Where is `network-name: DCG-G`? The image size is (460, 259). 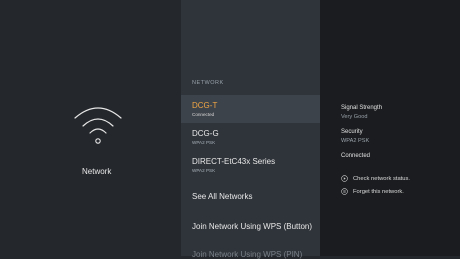 network-name: DCG-G is located at coordinates (205, 133).